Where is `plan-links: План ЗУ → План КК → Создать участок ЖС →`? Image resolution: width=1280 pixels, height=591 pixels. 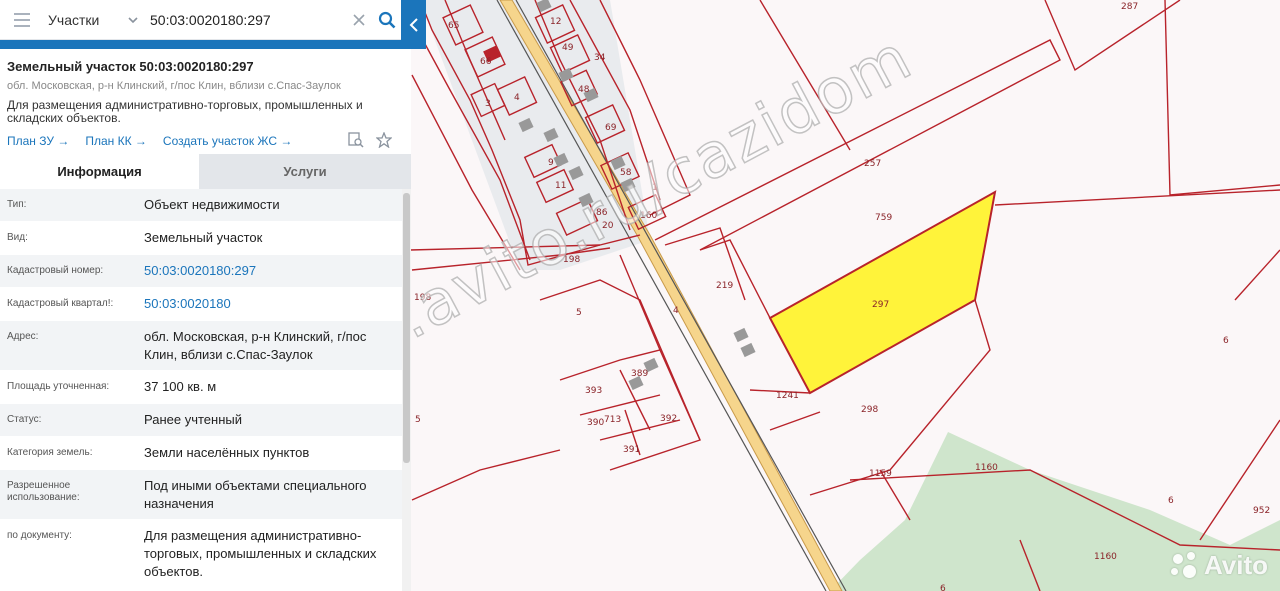
plan-links: План ЗУ → План КК → Создать участок ЖС → is located at coordinates (149, 141).